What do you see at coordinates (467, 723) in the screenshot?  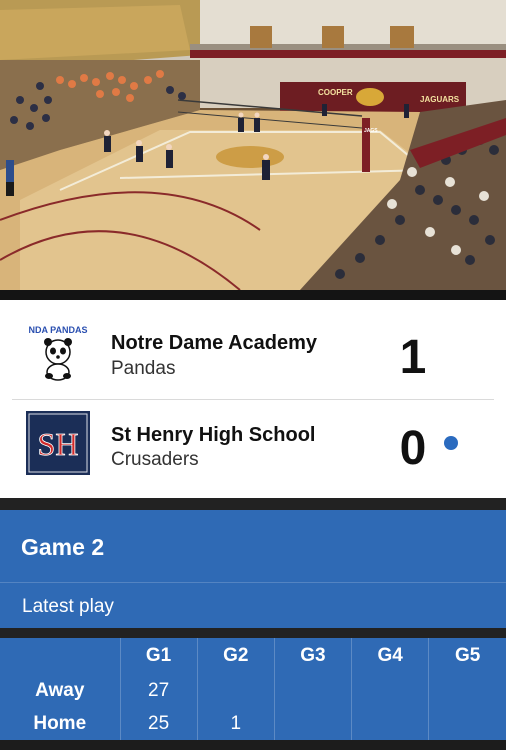 I see `home-g5-score` at bounding box center [467, 723].